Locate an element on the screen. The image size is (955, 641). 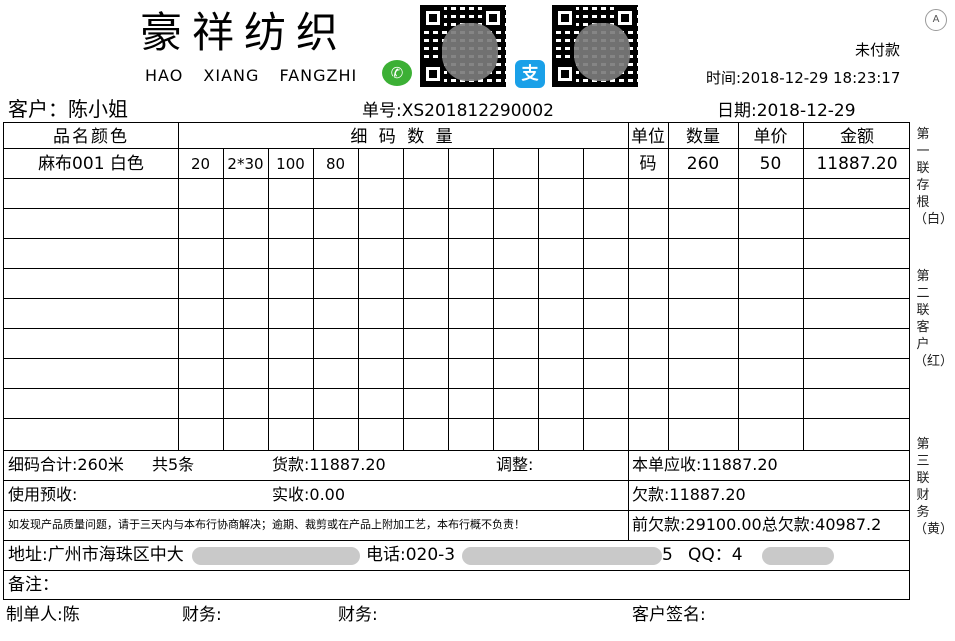
order-date: 日期:2018-12-29 is located at coordinates (786, 108).